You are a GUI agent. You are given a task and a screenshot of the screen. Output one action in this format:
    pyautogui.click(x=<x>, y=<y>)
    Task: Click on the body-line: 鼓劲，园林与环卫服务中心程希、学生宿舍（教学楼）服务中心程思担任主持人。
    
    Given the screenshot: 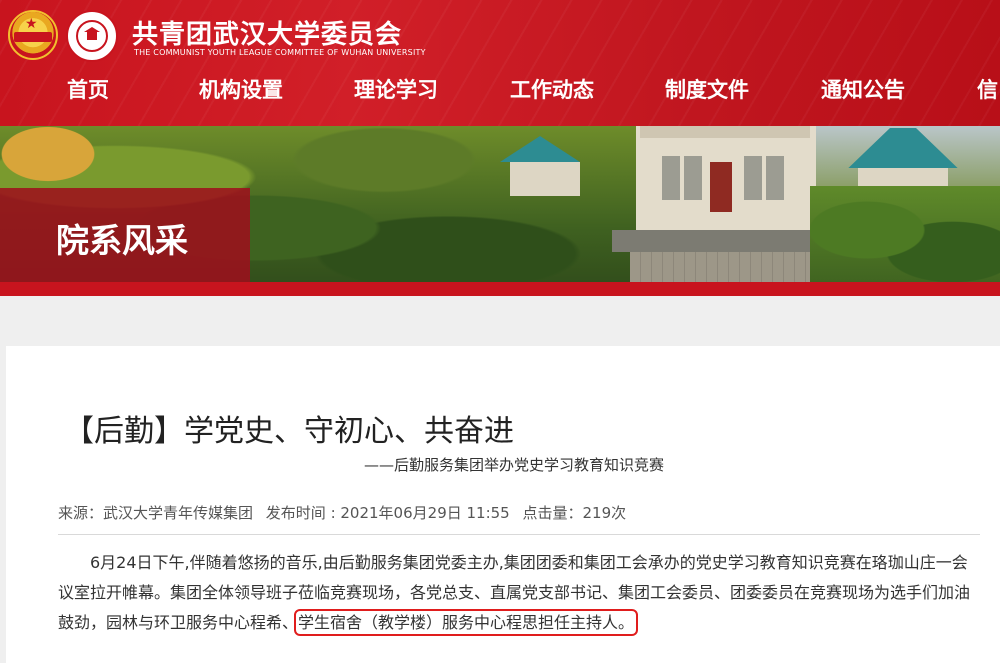 What is the action you would take?
    pyautogui.click(x=522, y=623)
    